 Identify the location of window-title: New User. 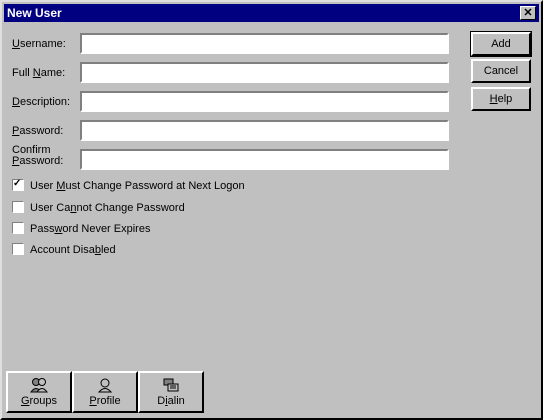
(34, 13).